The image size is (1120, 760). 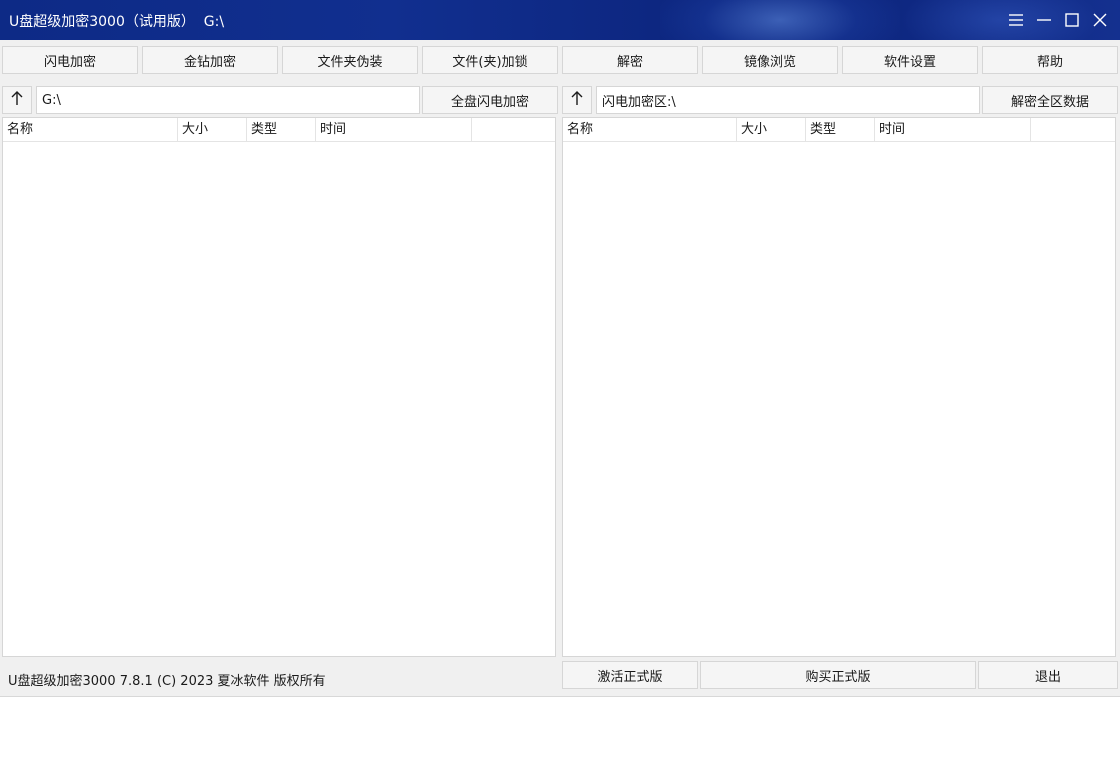 I want to click on settings-button: 软件设置, so click(x=910, y=60).